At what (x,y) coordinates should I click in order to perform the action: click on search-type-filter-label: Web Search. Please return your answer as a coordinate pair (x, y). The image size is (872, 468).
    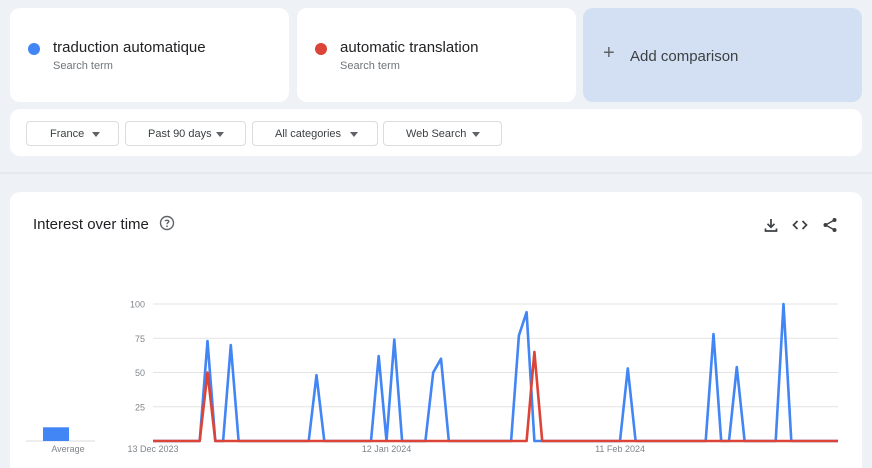
    Looking at the image, I should click on (436, 134).